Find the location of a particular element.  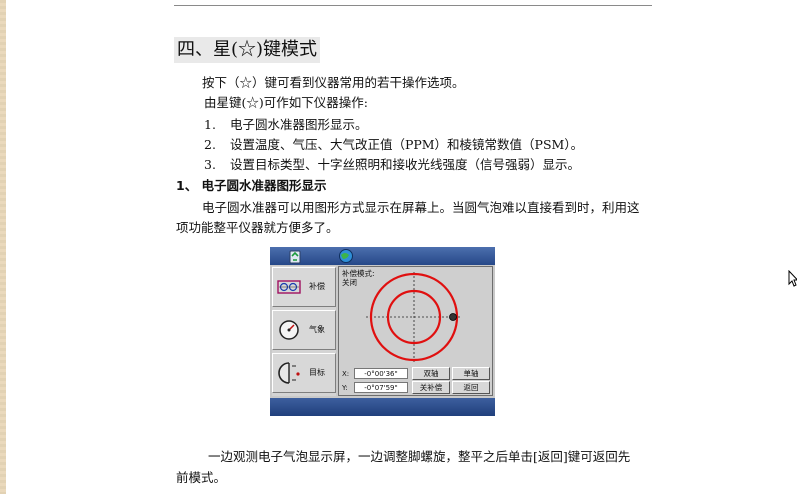

single-axis-button: 单轴 is located at coordinates (471, 373).